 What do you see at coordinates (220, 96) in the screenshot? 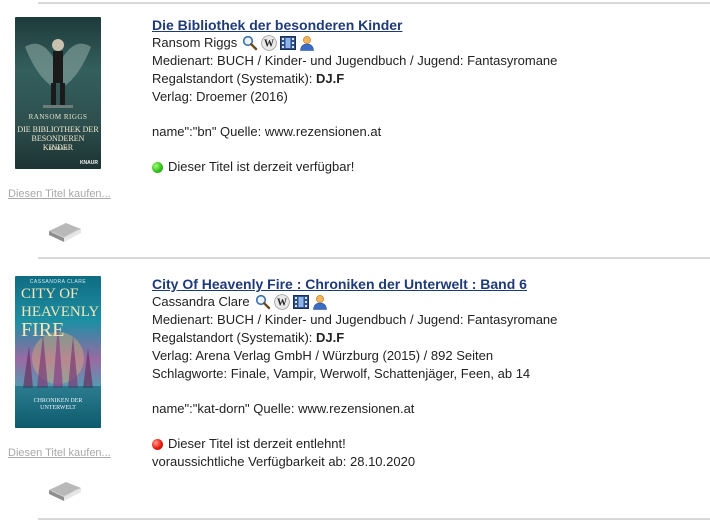
I see `publisher: Verlag: Droemer (2016)` at bounding box center [220, 96].